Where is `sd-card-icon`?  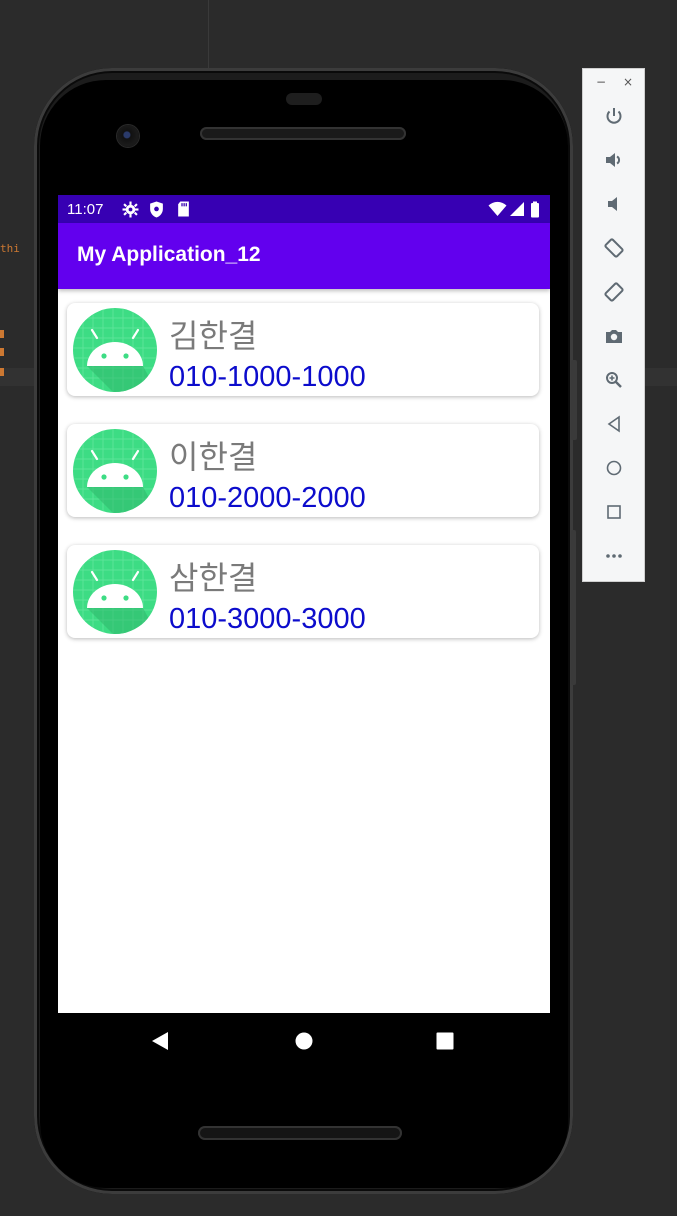
sd-card-icon is located at coordinates (183, 211).